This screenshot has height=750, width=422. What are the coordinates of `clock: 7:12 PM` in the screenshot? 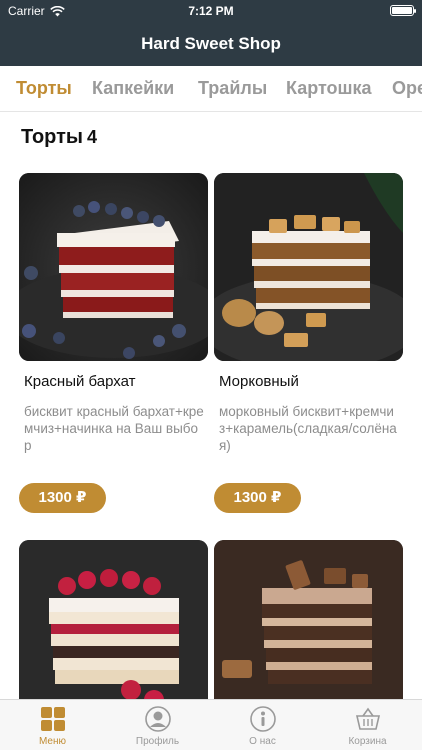 It's located at (211, 11).